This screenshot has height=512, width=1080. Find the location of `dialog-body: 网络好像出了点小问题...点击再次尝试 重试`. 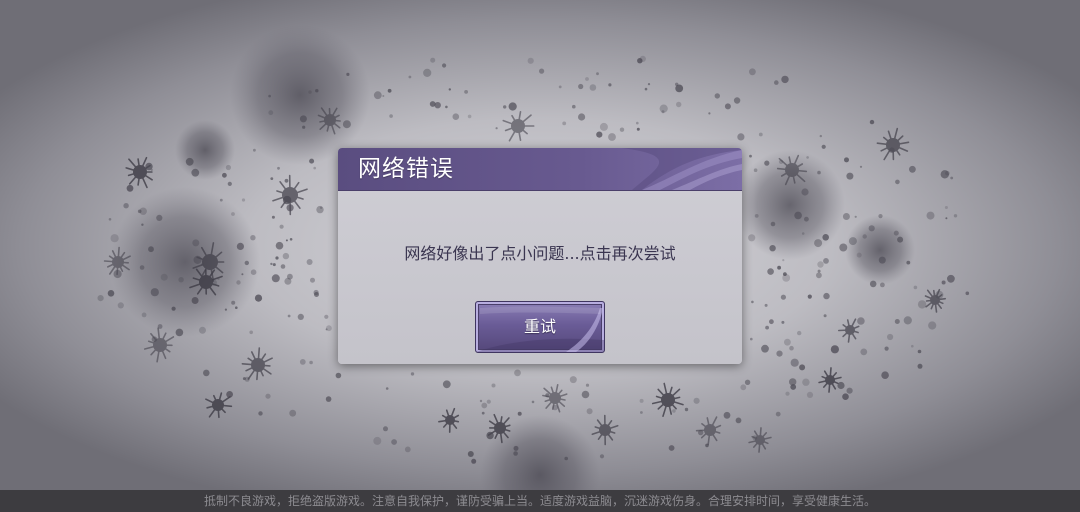

dialog-body: 网络好像出了点小问题...点击再次尝试 重试 is located at coordinates (540, 277).